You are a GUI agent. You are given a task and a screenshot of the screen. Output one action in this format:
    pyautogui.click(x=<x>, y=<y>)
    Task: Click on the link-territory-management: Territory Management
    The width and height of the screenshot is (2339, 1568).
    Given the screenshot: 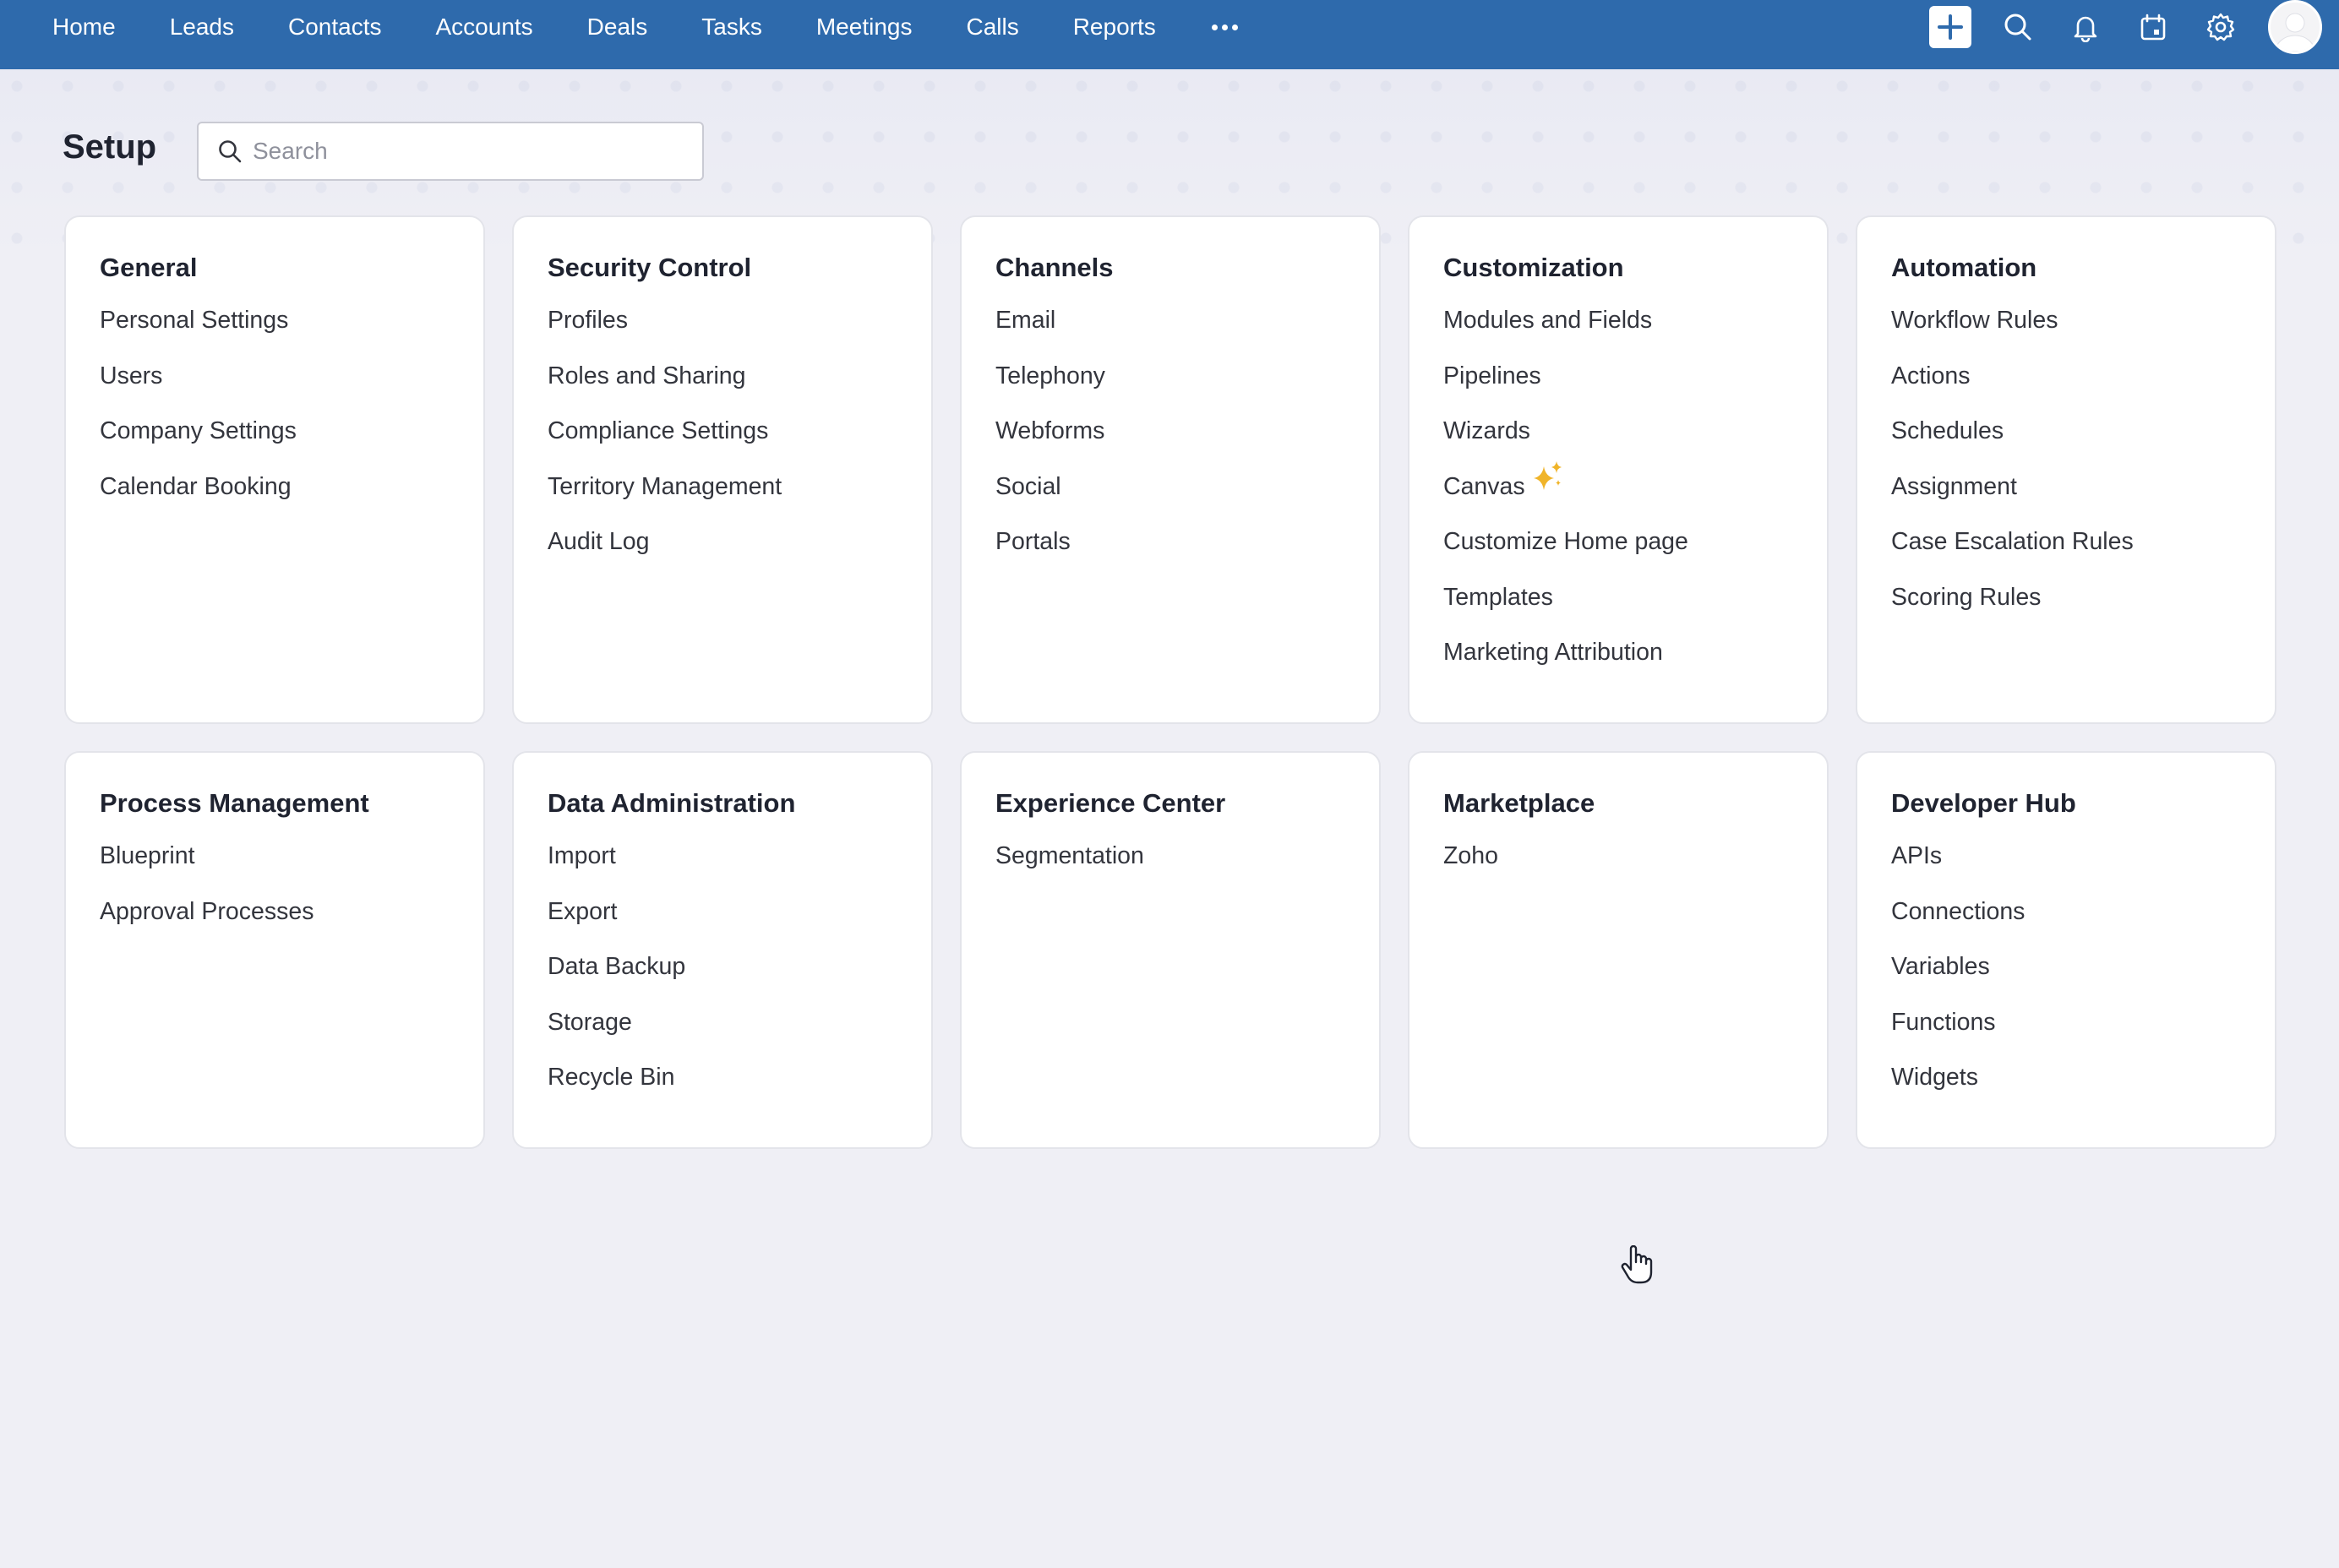 What is the action you would take?
    pyautogui.click(x=739, y=498)
    